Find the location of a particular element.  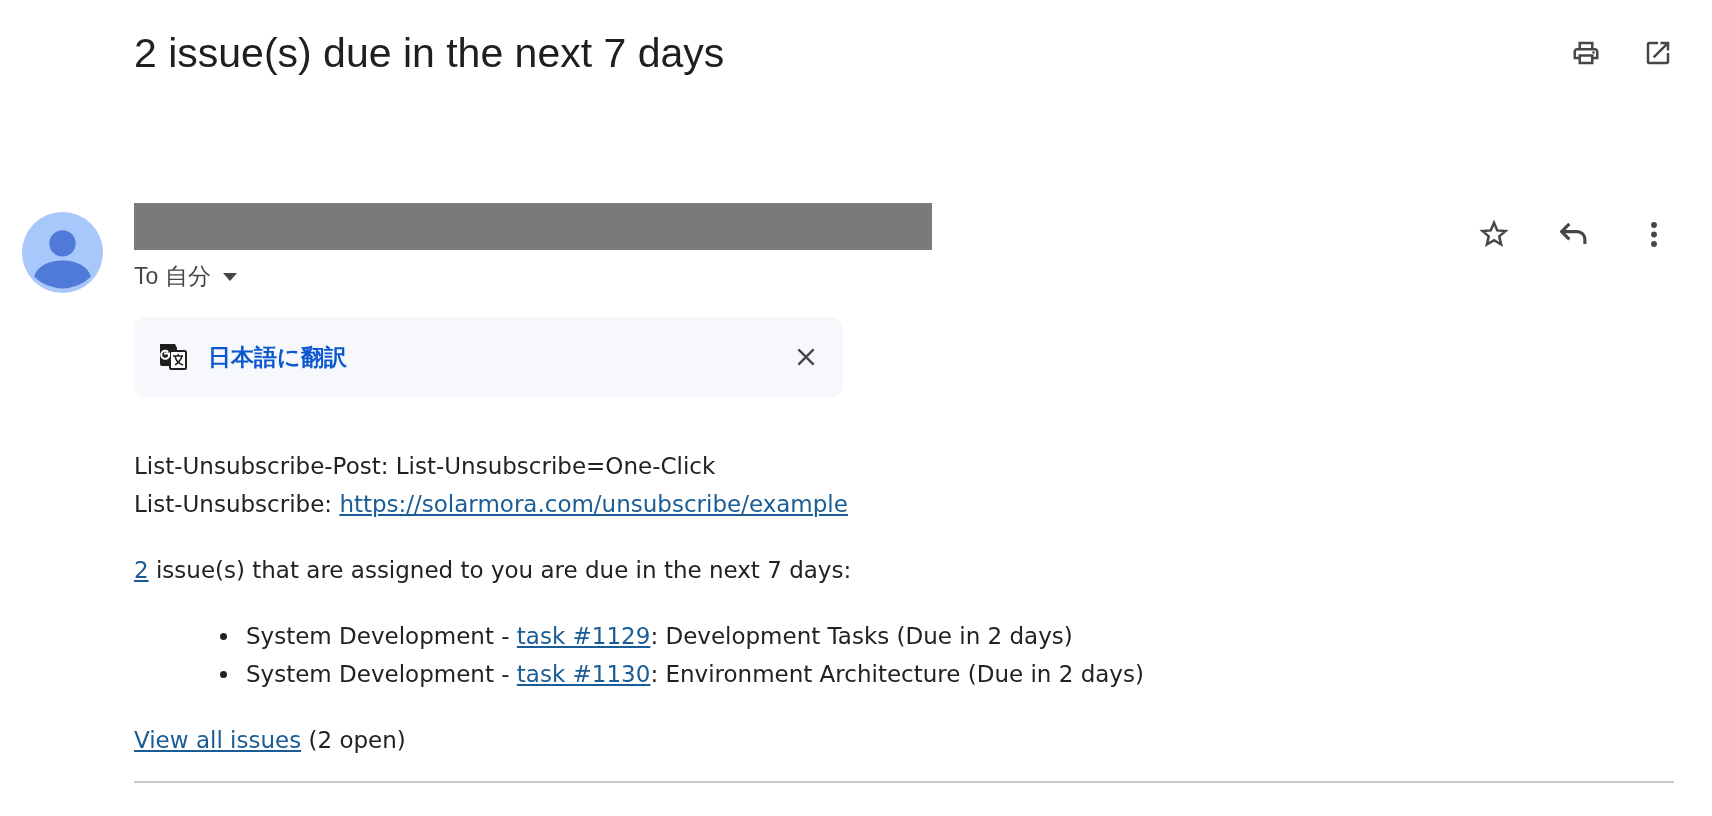

recipient-dropdown: To 自分 is located at coordinates (185, 276).